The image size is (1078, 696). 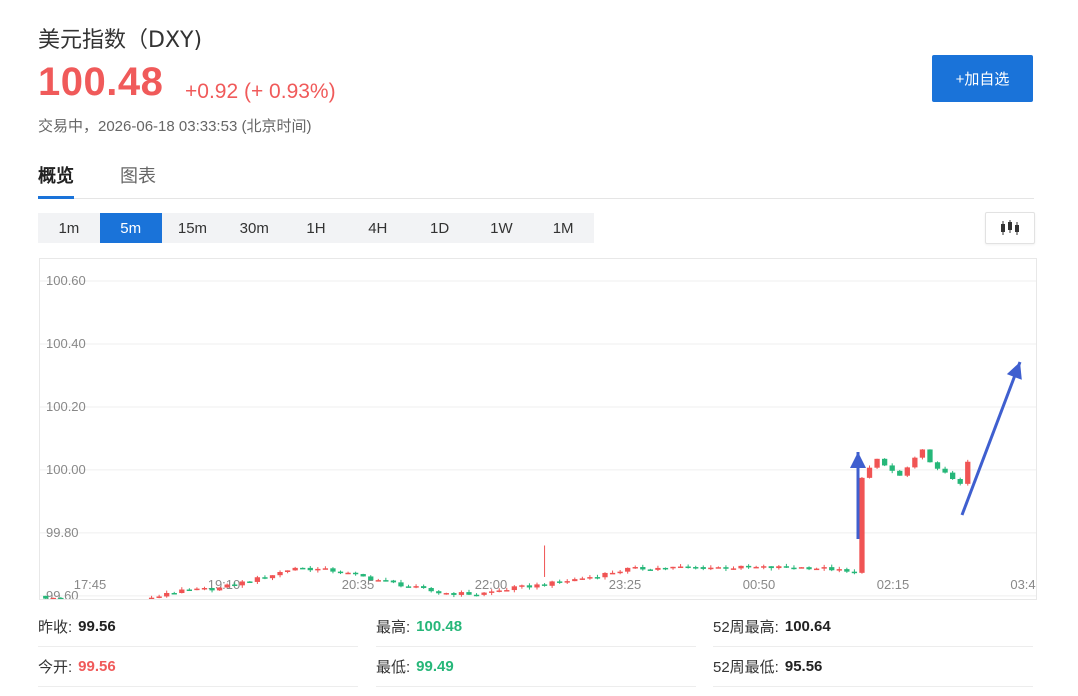 I want to click on add-watchlist-button: +加自选, so click(x=982, y=78).